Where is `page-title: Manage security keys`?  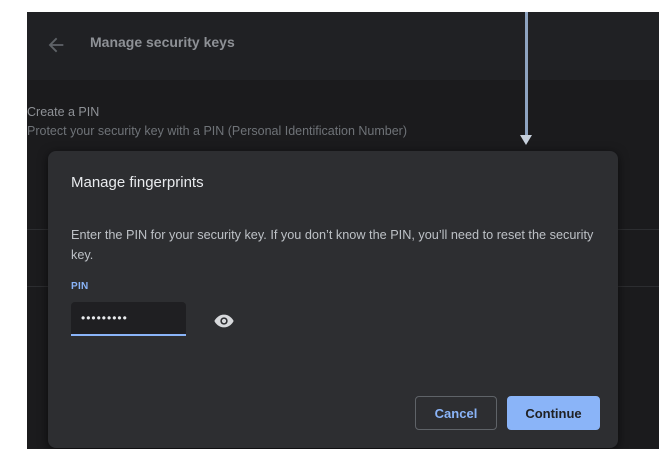 page-title: Manage security keys is located at coordinates (162, 42).